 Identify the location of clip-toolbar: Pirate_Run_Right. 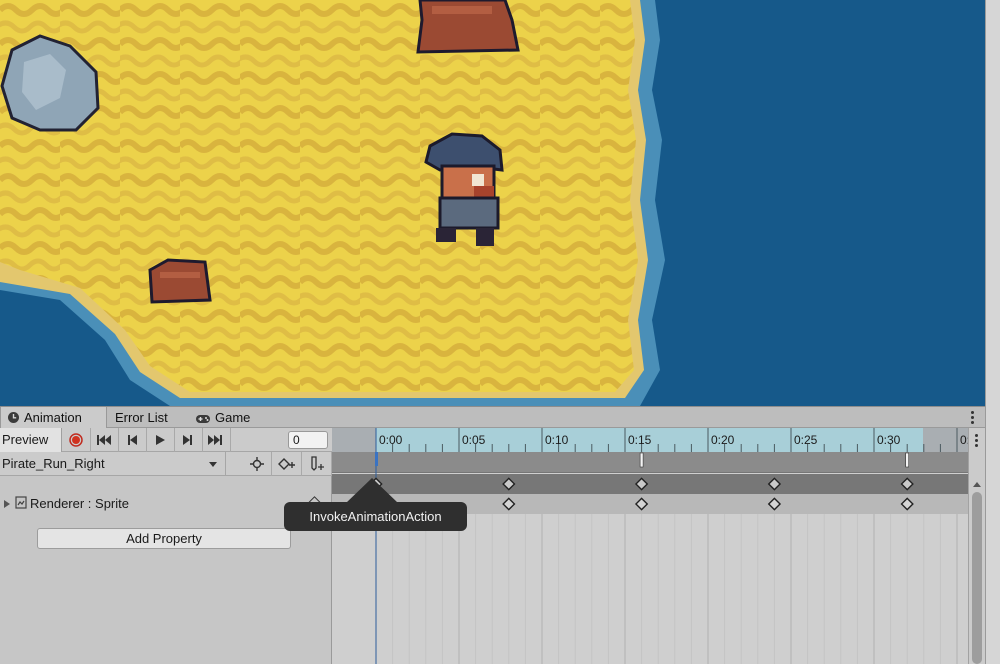
(166, 464).